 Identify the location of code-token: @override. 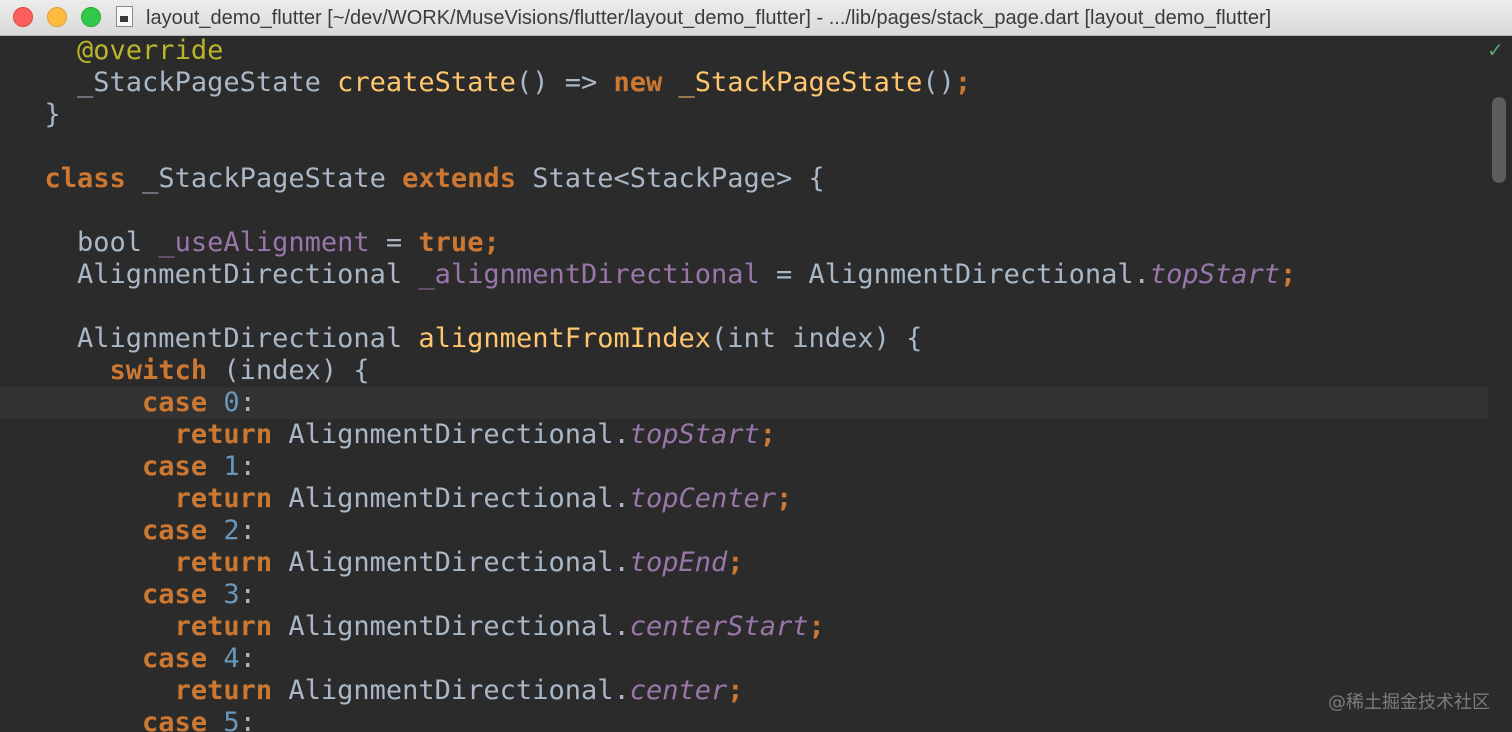
(150, 51).